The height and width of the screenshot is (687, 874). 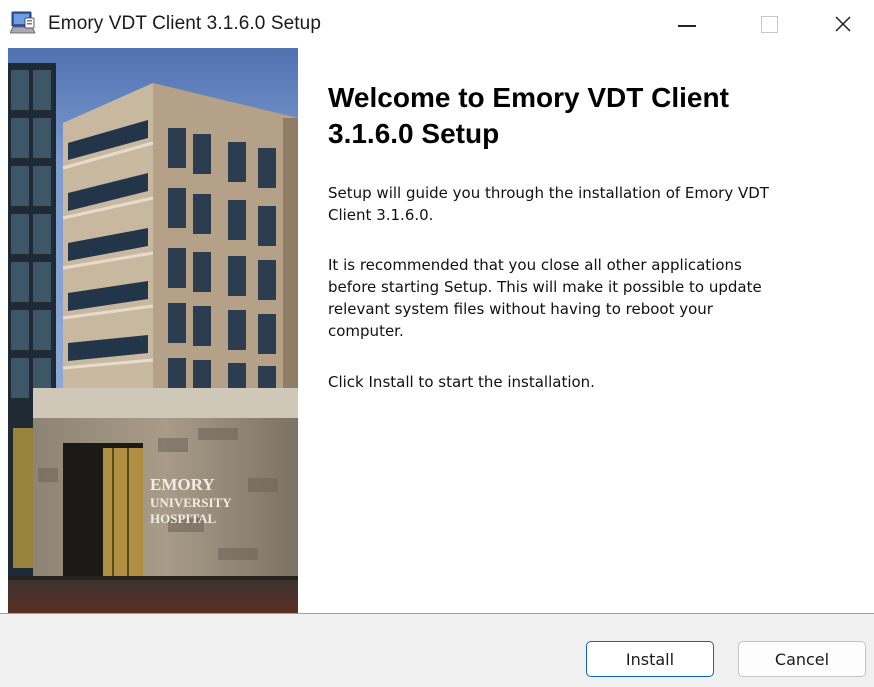 I want to click on button-bar: Install Cancel, so click(x=437, y=650).